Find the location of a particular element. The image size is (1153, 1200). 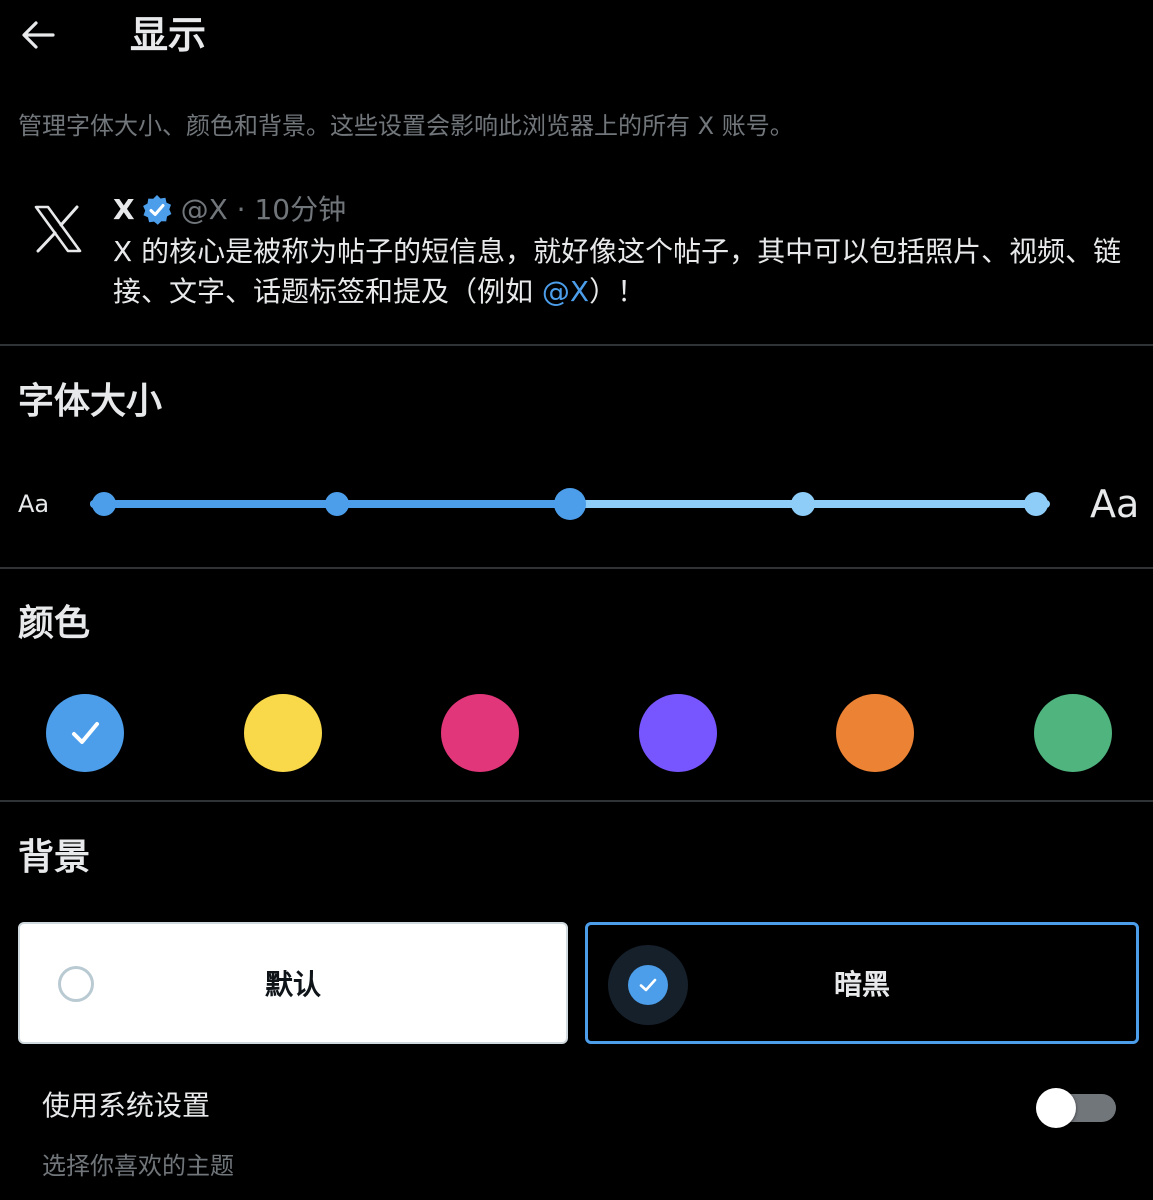

post-header: X @X · 10分钟 is located at coordinates (229, 210).